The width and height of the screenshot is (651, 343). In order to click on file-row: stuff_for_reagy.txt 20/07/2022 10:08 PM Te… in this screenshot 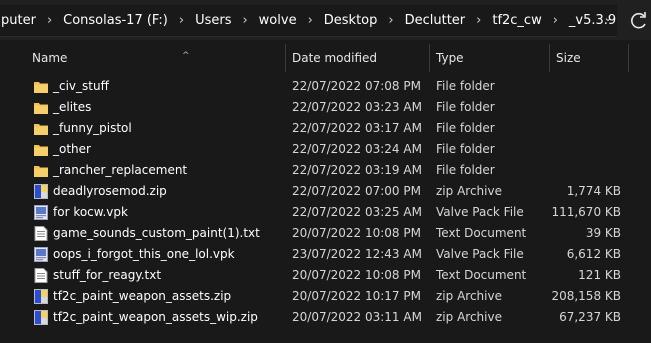, I will do `click(325, 275)`.